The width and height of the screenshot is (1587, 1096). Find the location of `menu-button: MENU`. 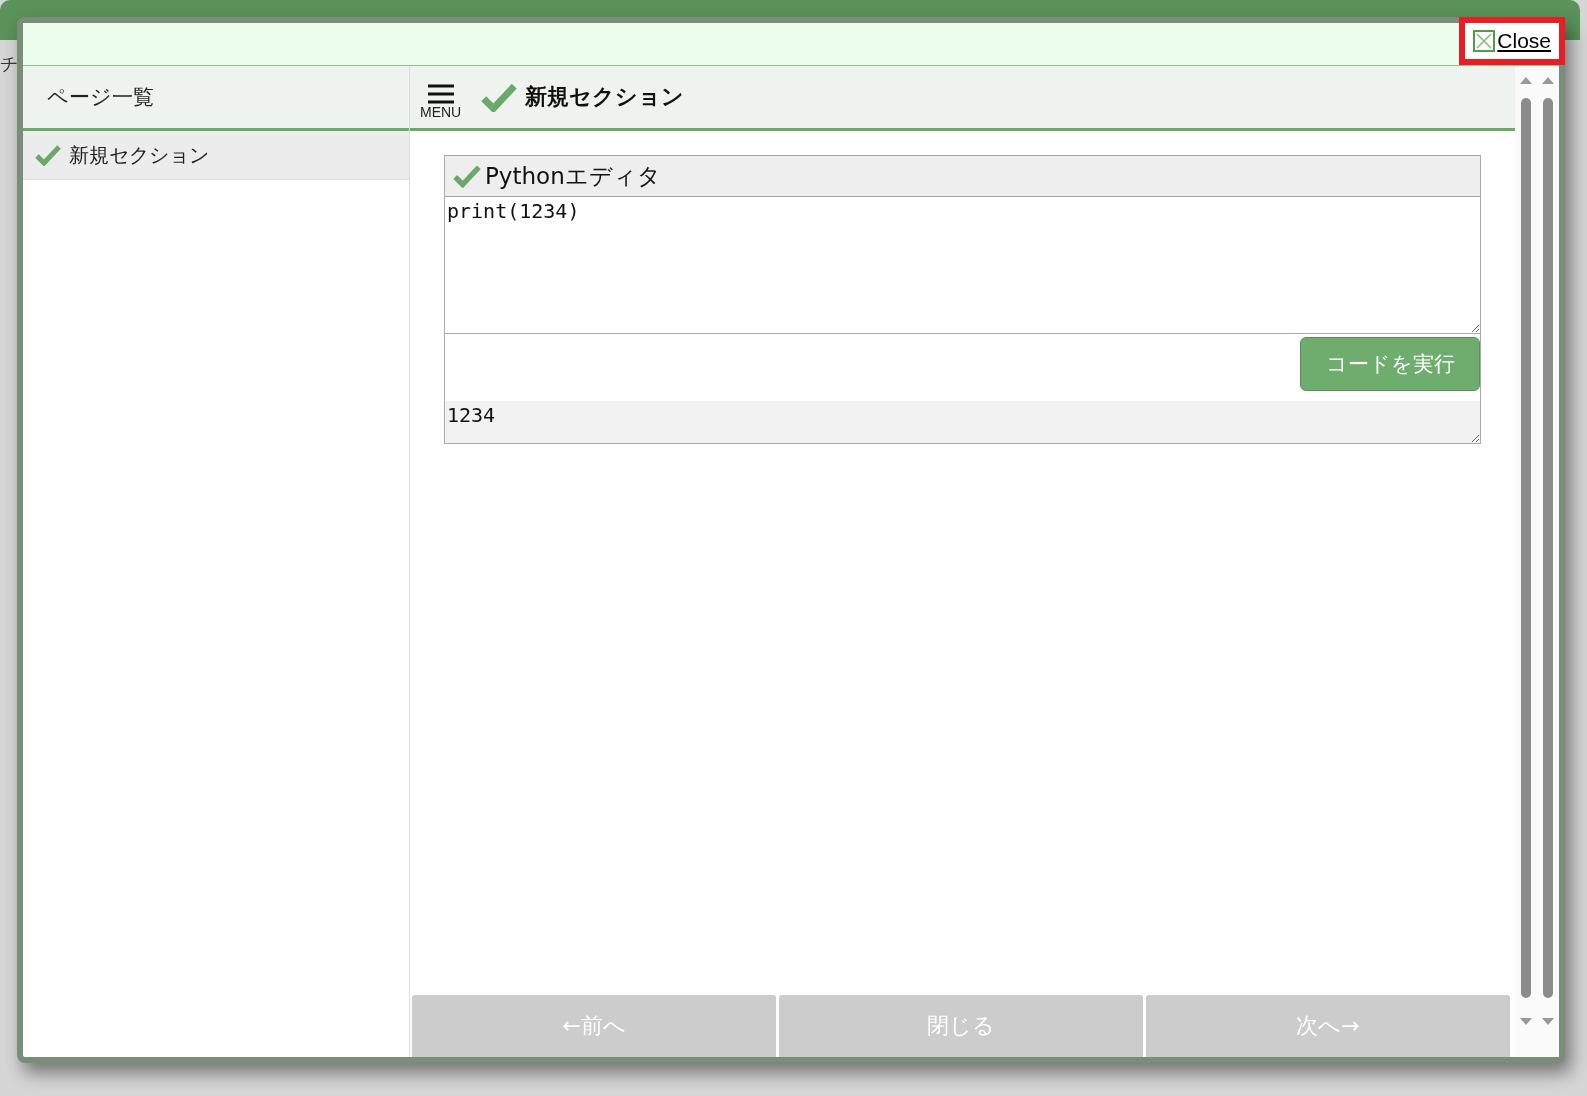

menu-button: MENU is located at coordinates (441, 97).